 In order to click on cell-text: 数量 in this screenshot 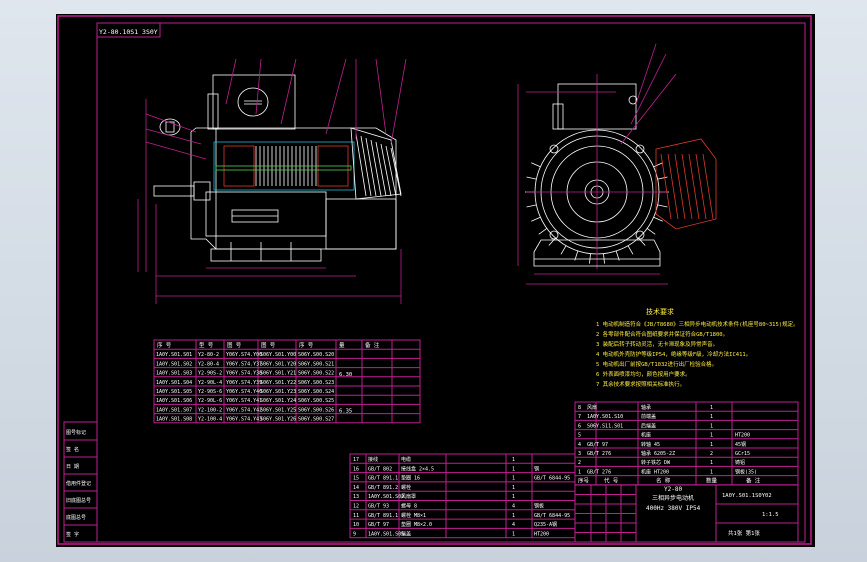, I will do `click(712, 481)`.